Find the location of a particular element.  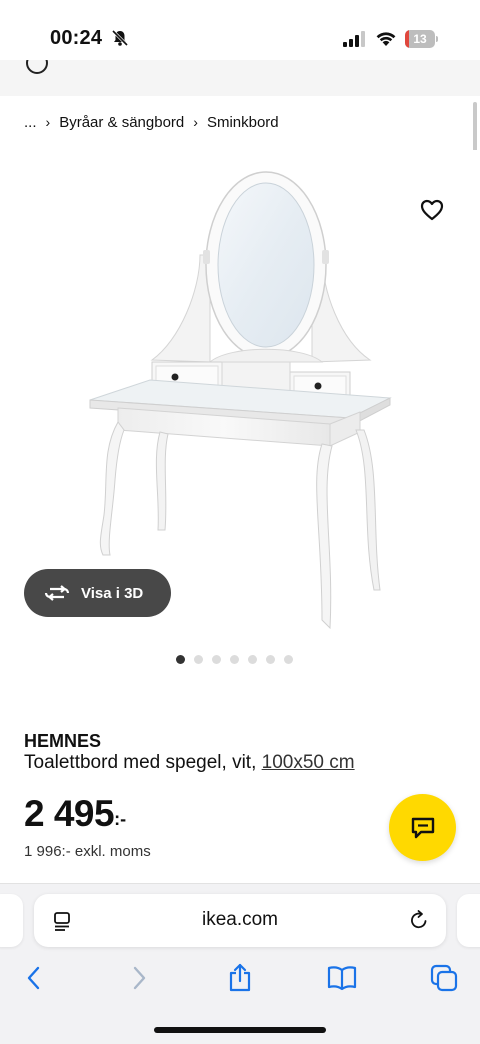

breadcrumb: ... › Byråar & sängbord › Sminkbord is located at coordinates (151, 122).